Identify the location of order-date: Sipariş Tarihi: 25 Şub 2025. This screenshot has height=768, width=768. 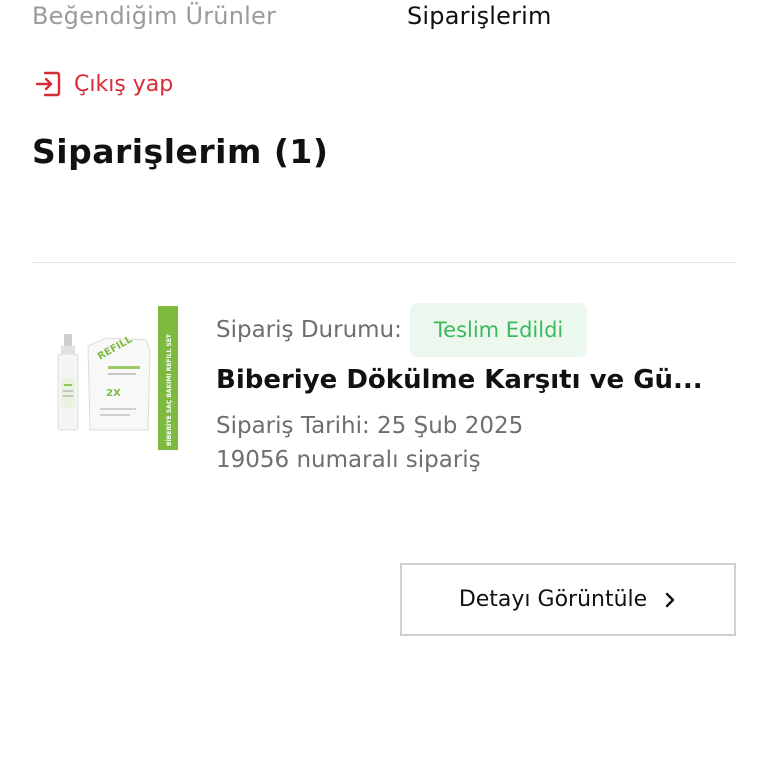
(370, 426).